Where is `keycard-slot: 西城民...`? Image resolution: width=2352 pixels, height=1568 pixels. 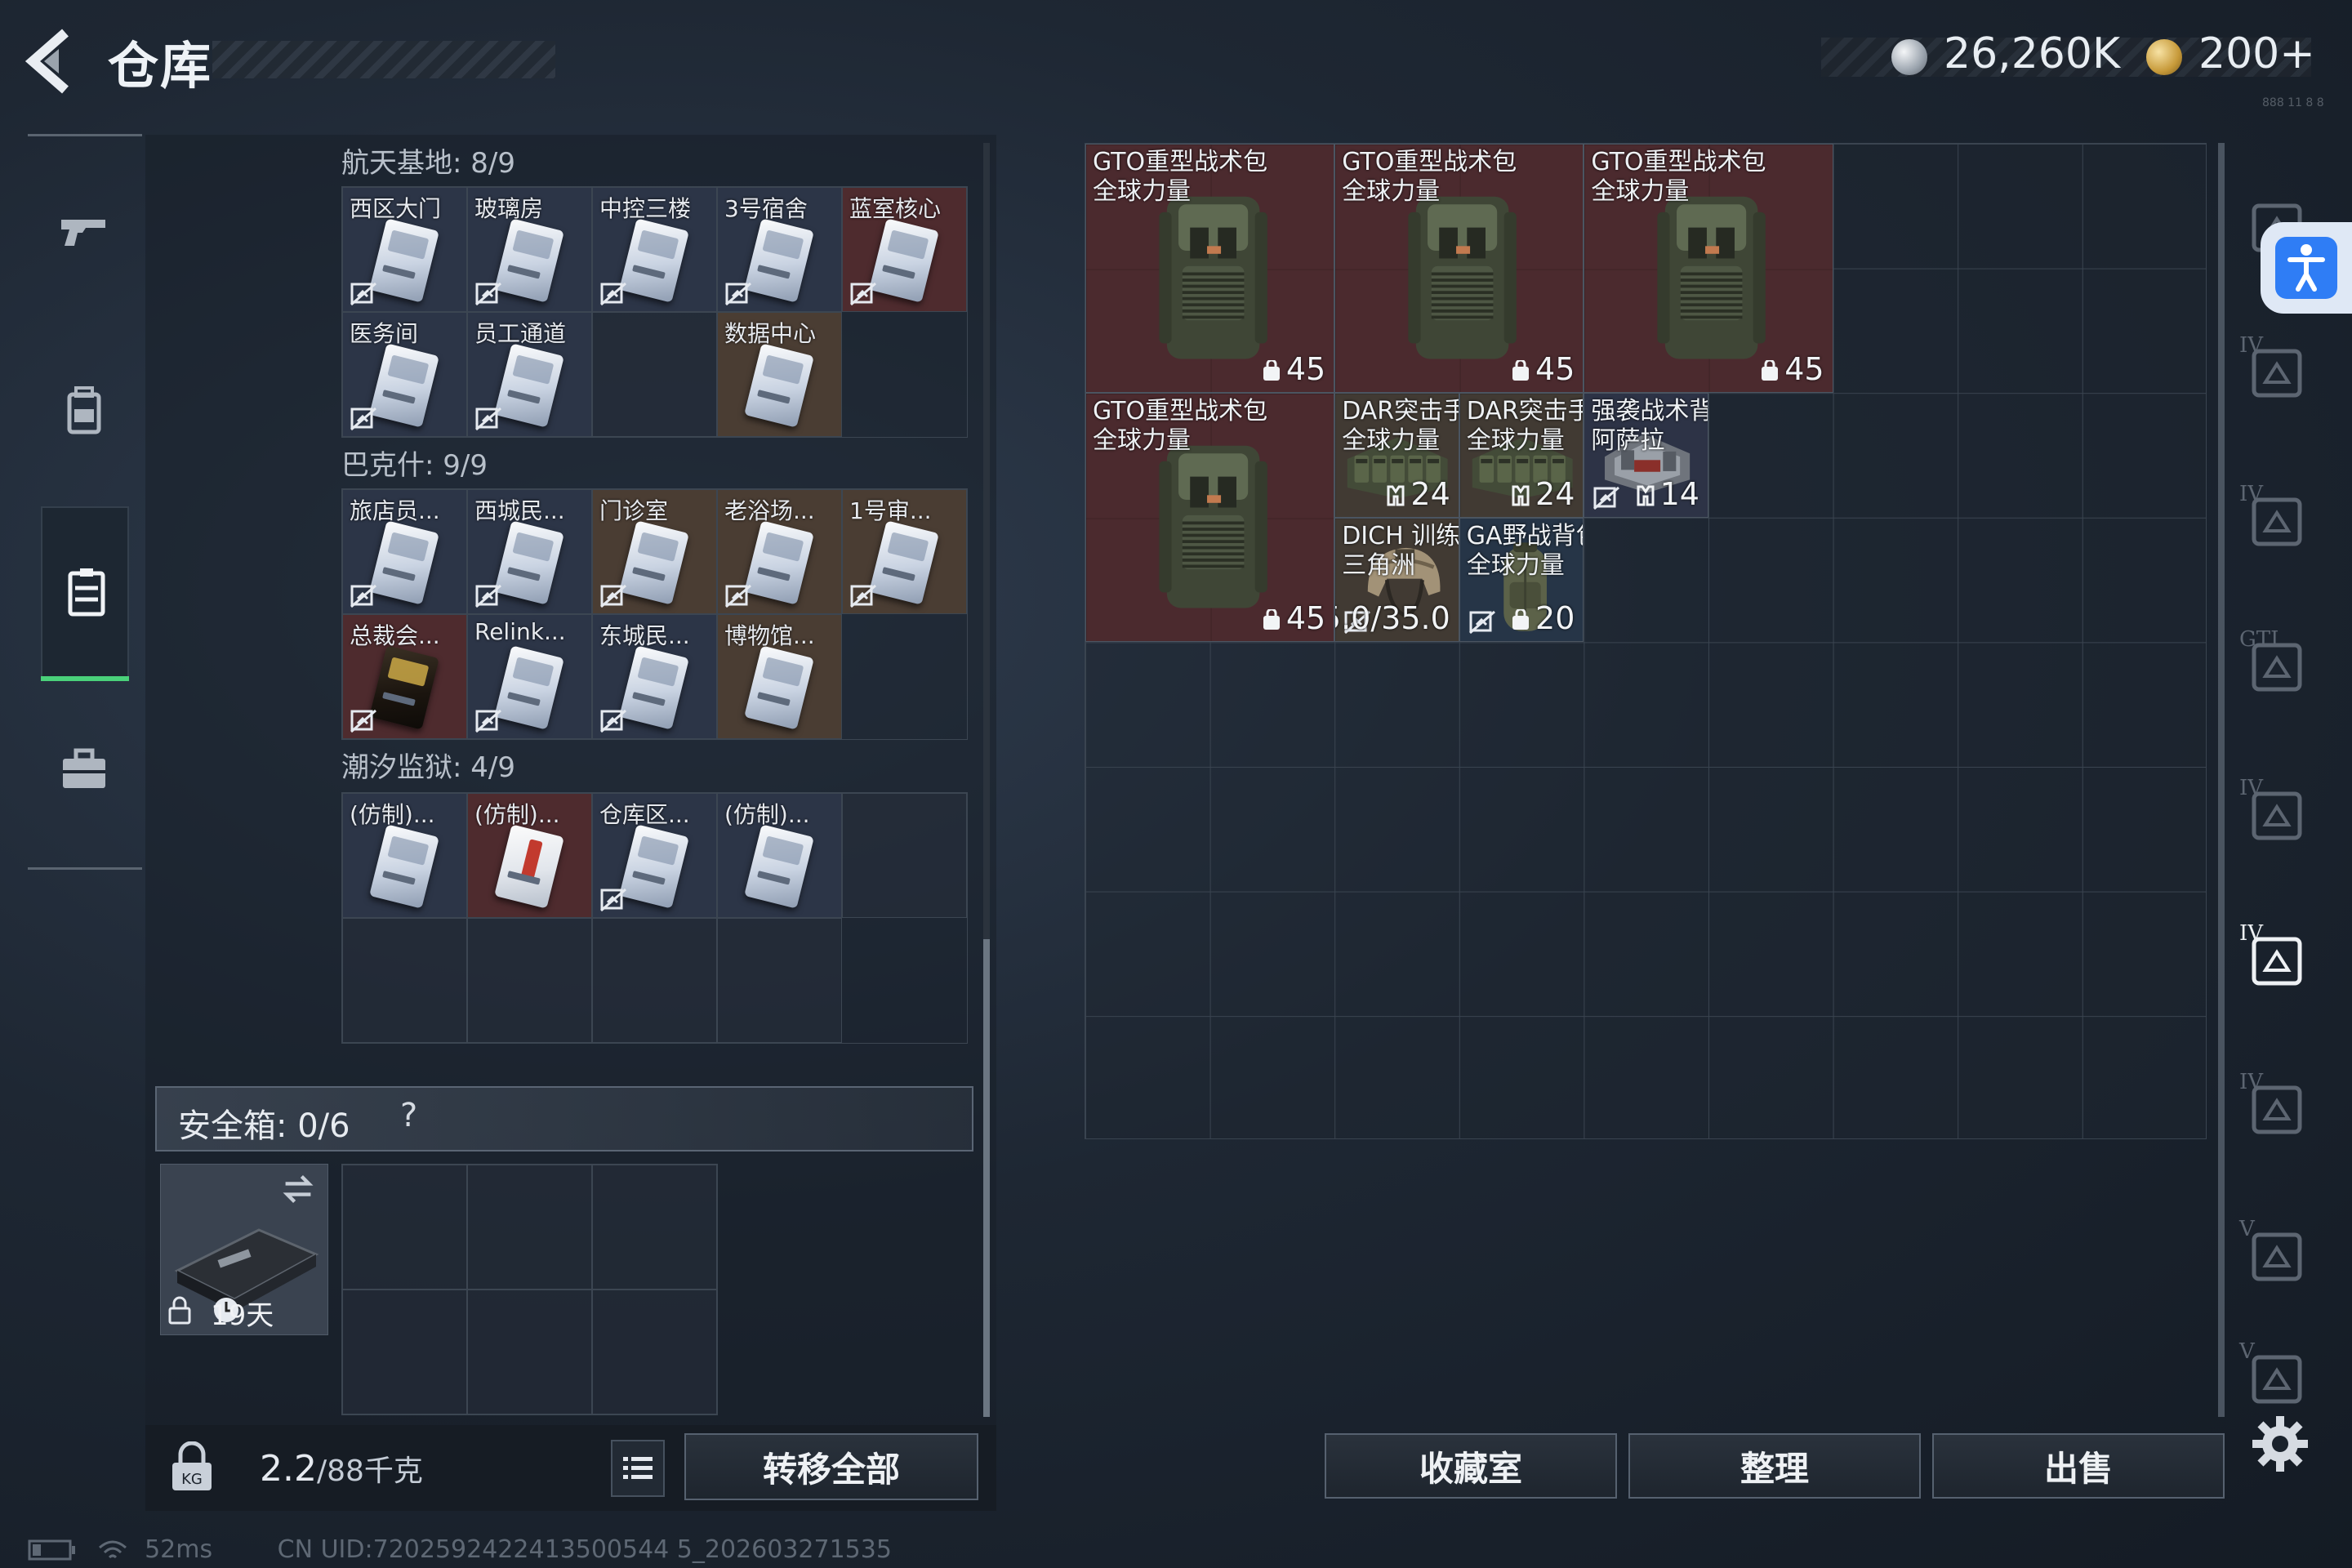
keycard-slot: 西城民... is located at coordinates (529, 551).